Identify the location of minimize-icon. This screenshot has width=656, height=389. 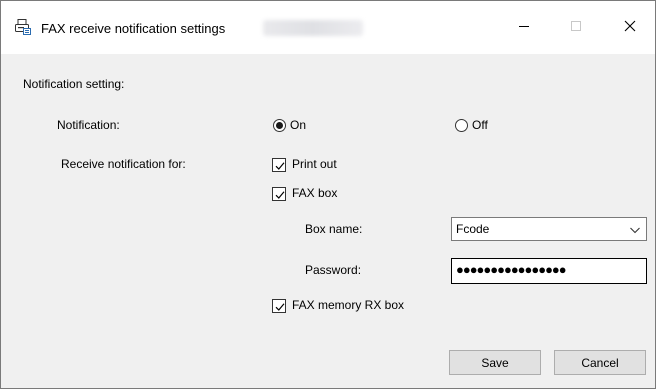
(524, 27).